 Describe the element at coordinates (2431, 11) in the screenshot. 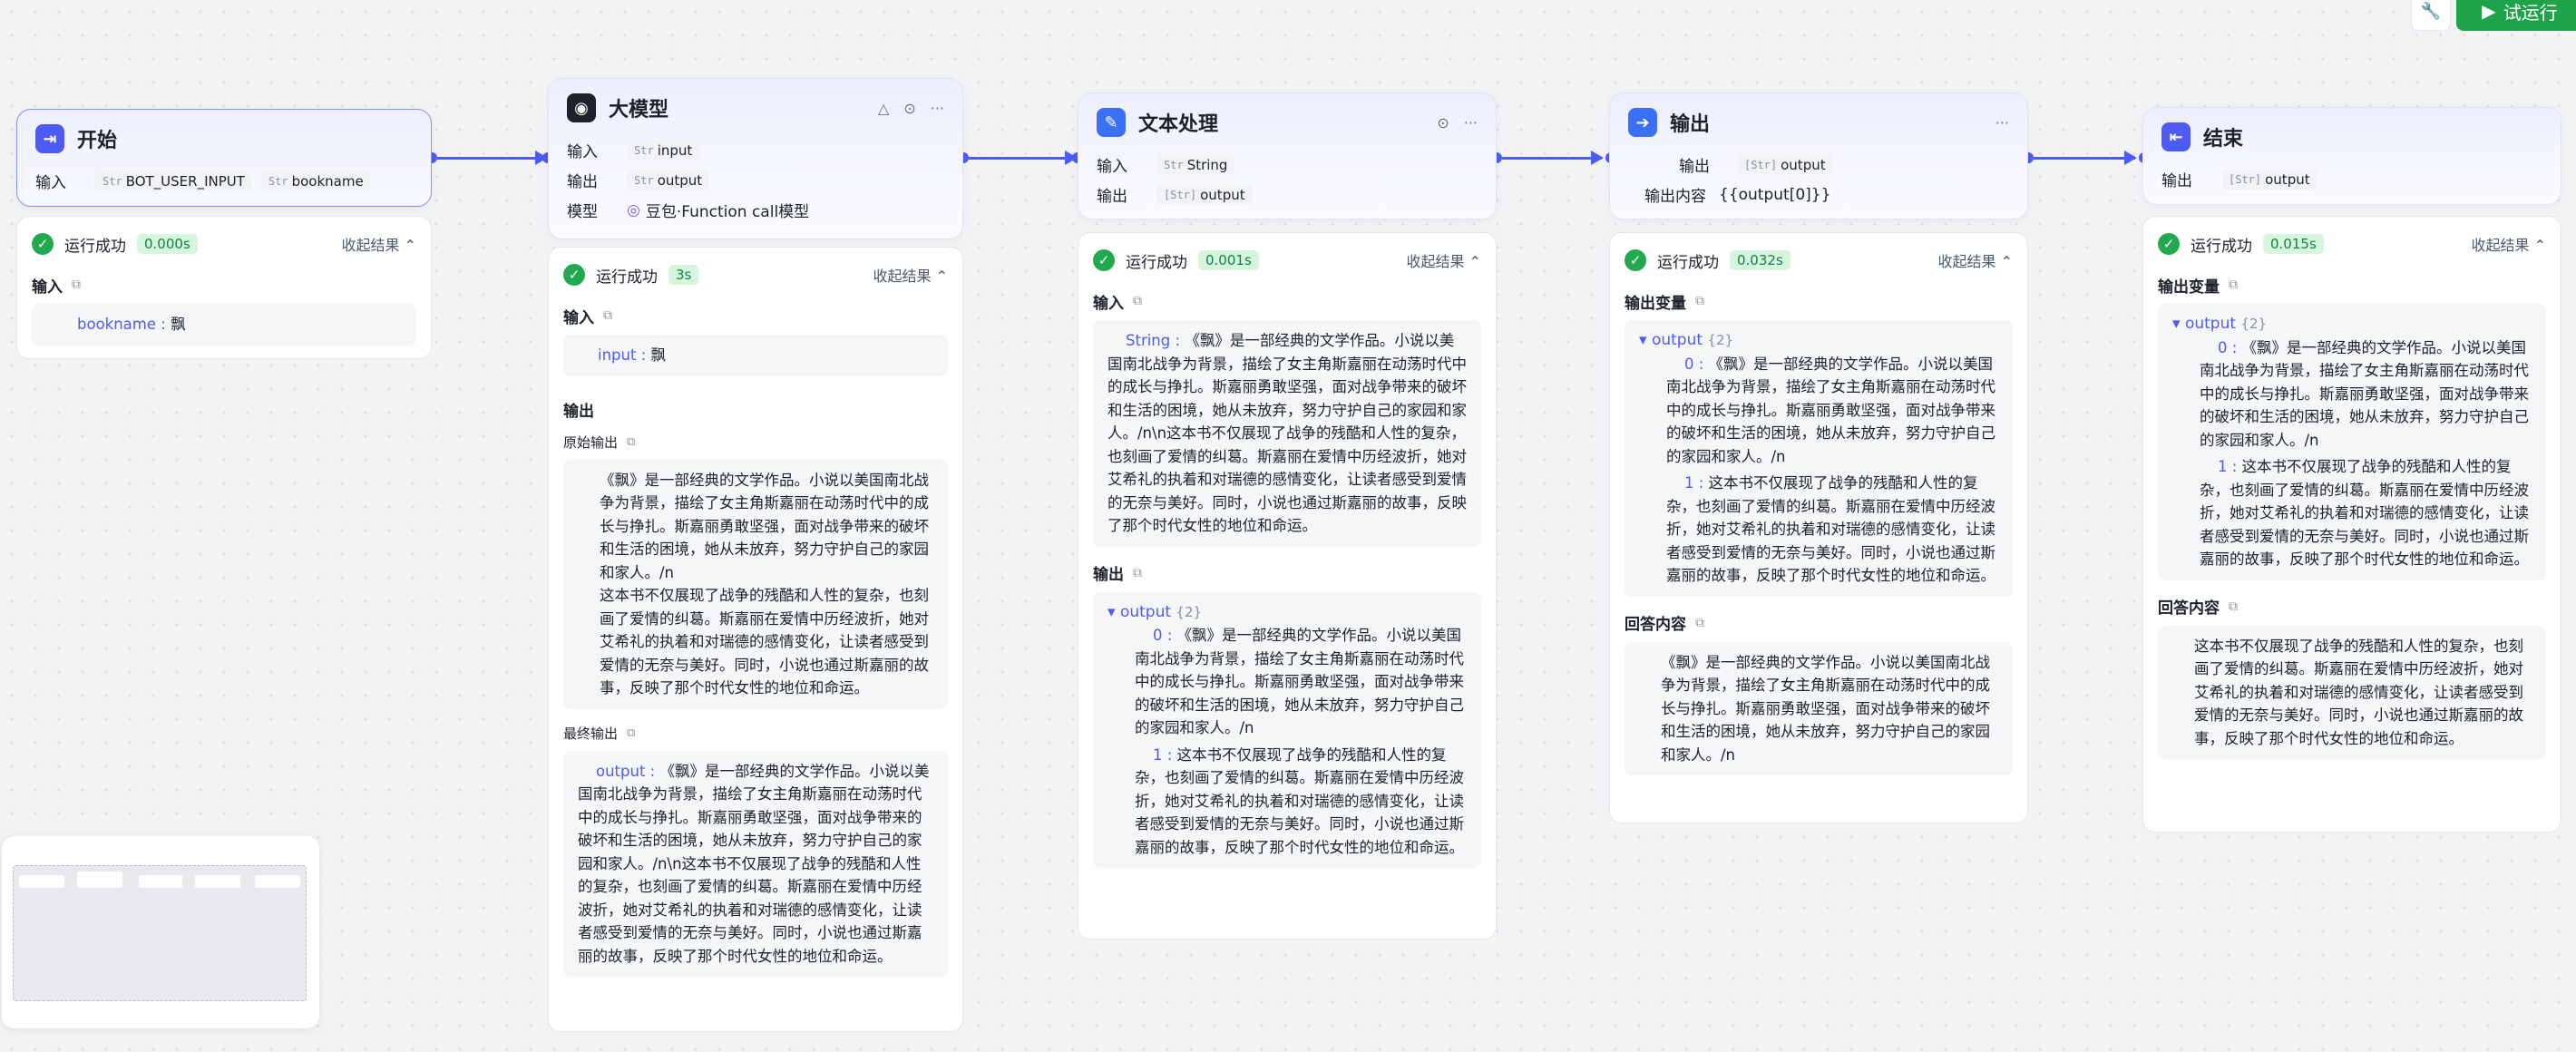

I see `wrench-icon: 🔧` at that location.